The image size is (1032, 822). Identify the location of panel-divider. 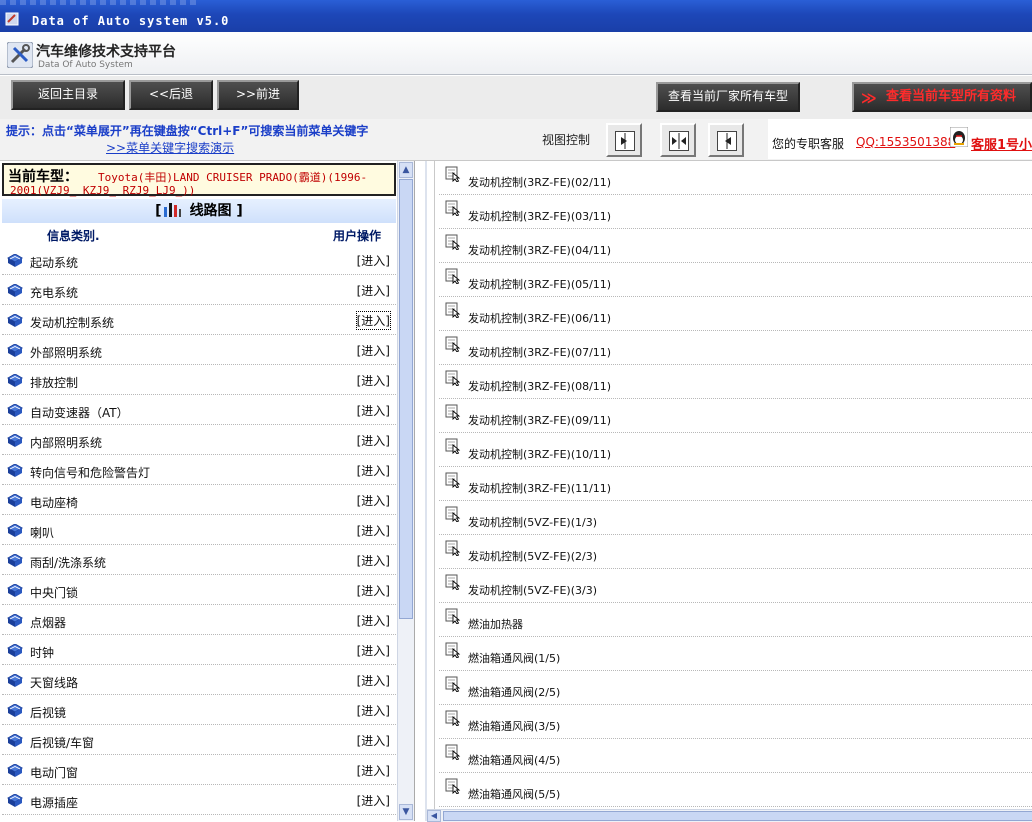
(434, 485).